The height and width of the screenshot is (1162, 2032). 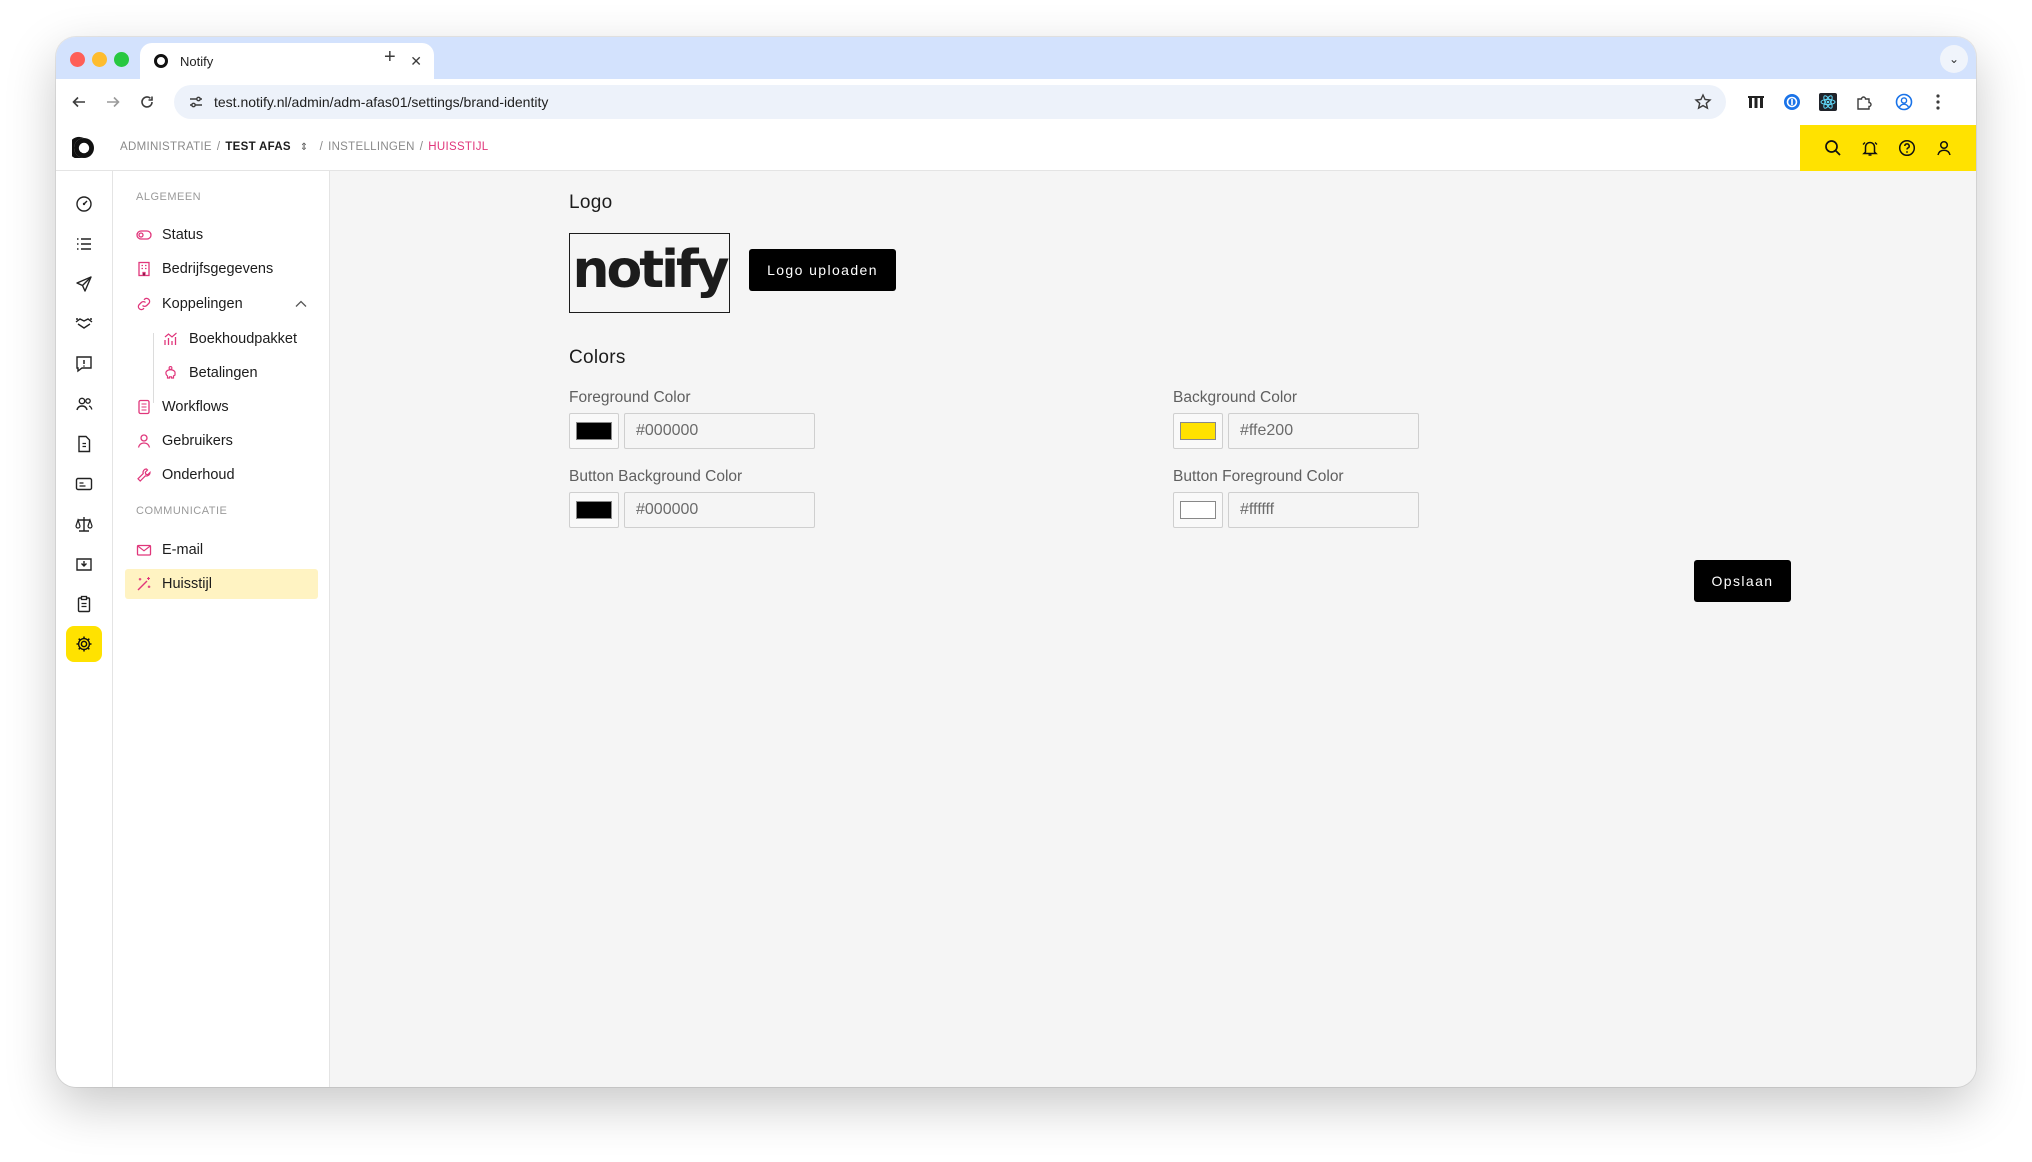 I want to click on message-alert-icon, so click(x=84, y=364).